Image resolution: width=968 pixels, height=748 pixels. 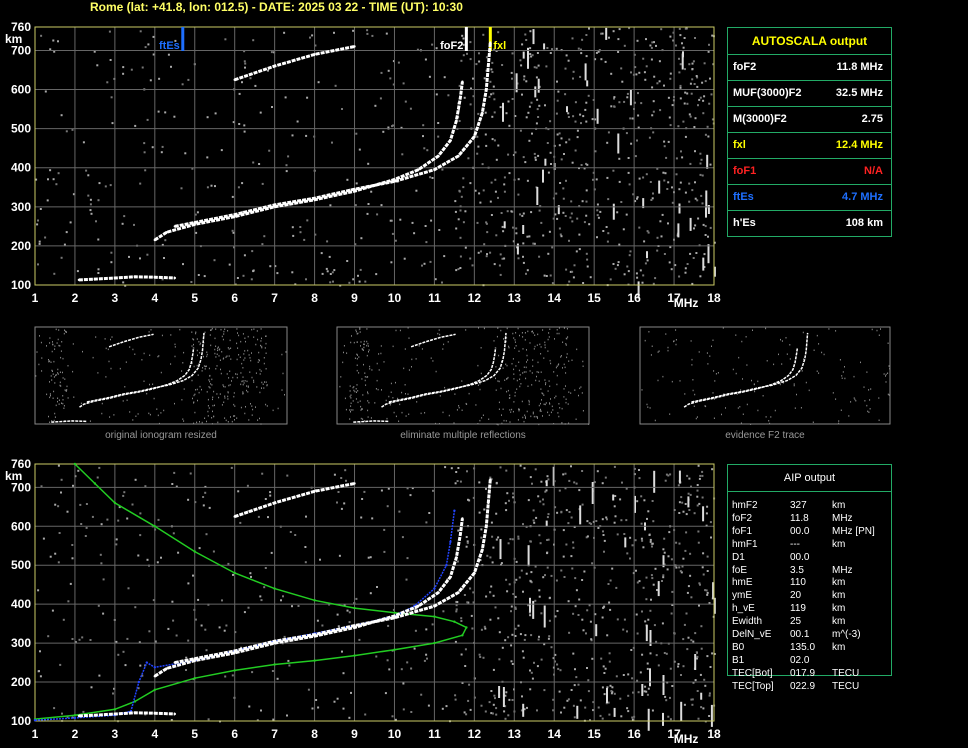 I want to click on thumbnail-caption: original ionogram resized, so click(x=161, y=435).